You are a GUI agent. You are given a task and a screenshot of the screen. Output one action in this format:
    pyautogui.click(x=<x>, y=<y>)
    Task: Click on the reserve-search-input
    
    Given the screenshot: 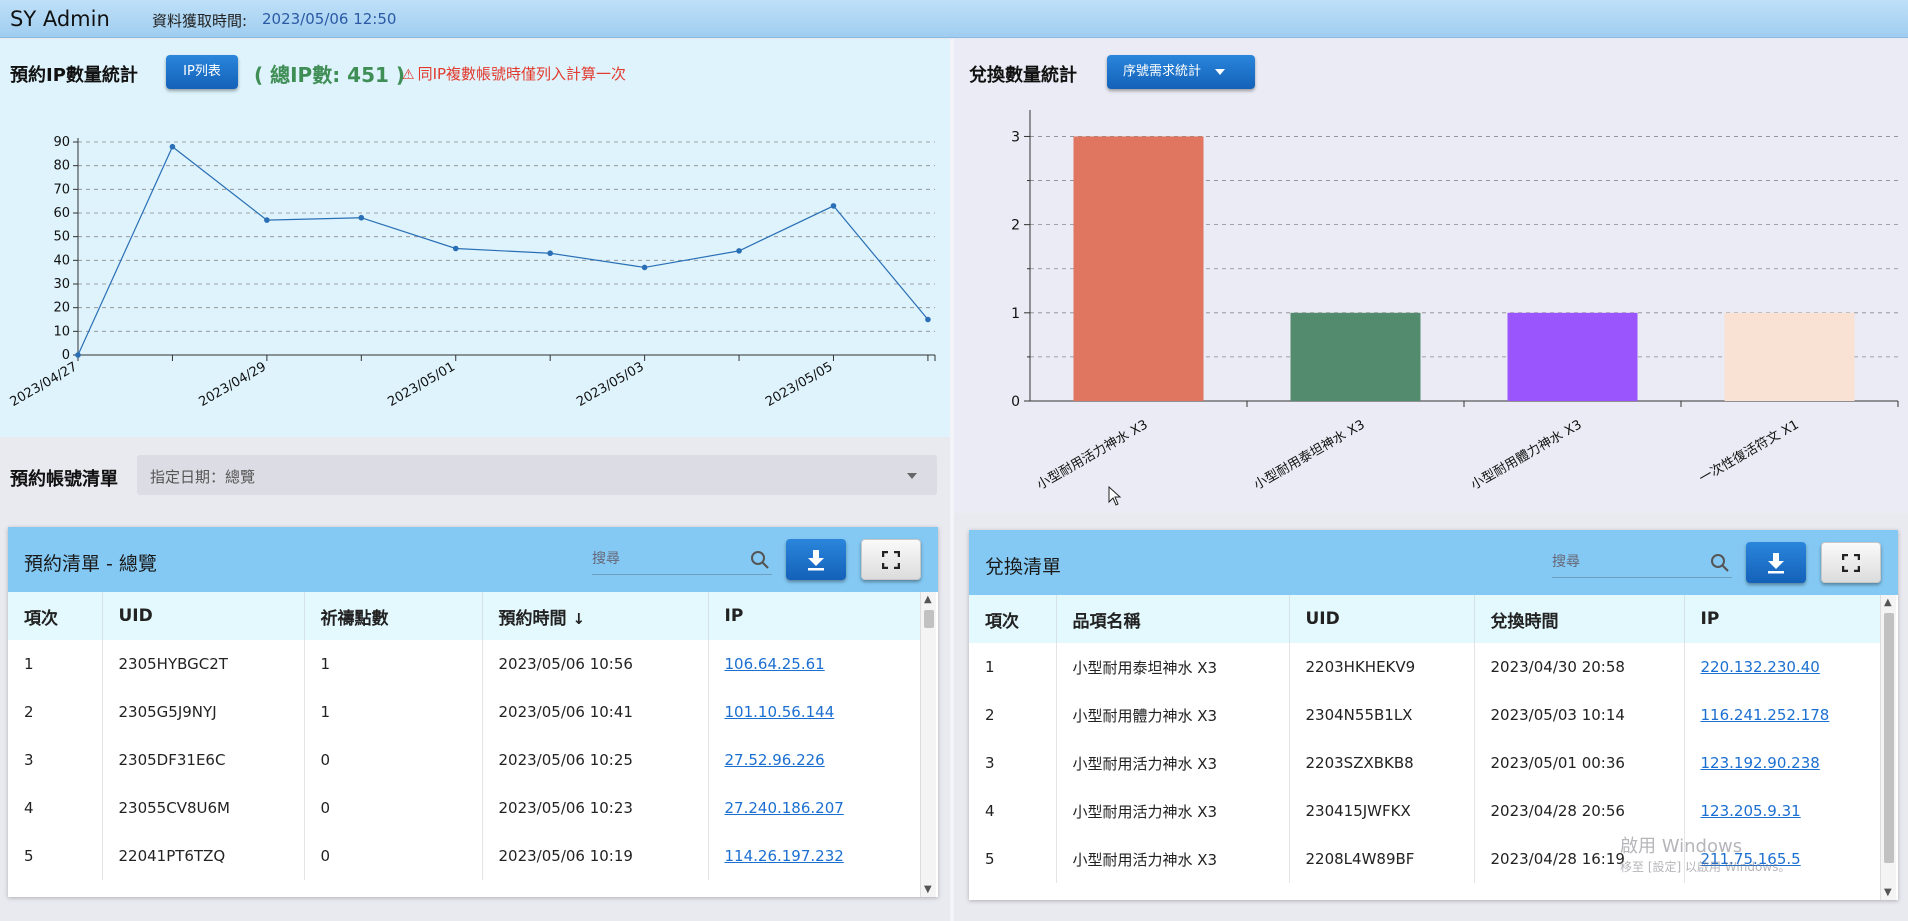 What is the action you would take?
    pyautogui.click(x=667, y=559)
    